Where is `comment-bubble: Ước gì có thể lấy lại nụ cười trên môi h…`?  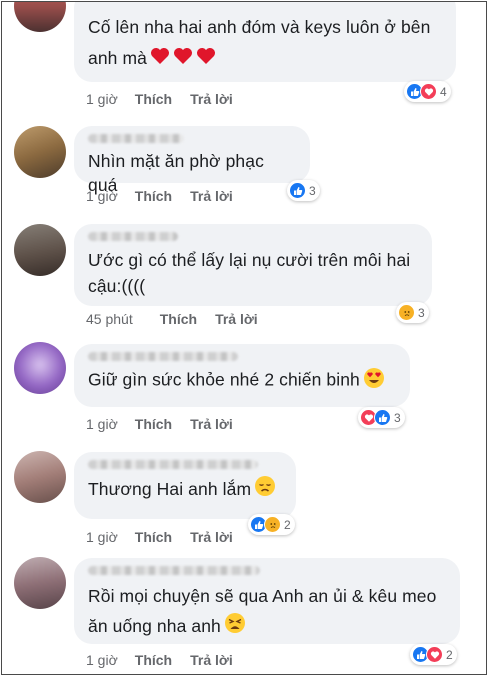
comment-bubble: Ước gì có thể lấy lại nụ cười trên môi h… is located at coordinates (253, 265).